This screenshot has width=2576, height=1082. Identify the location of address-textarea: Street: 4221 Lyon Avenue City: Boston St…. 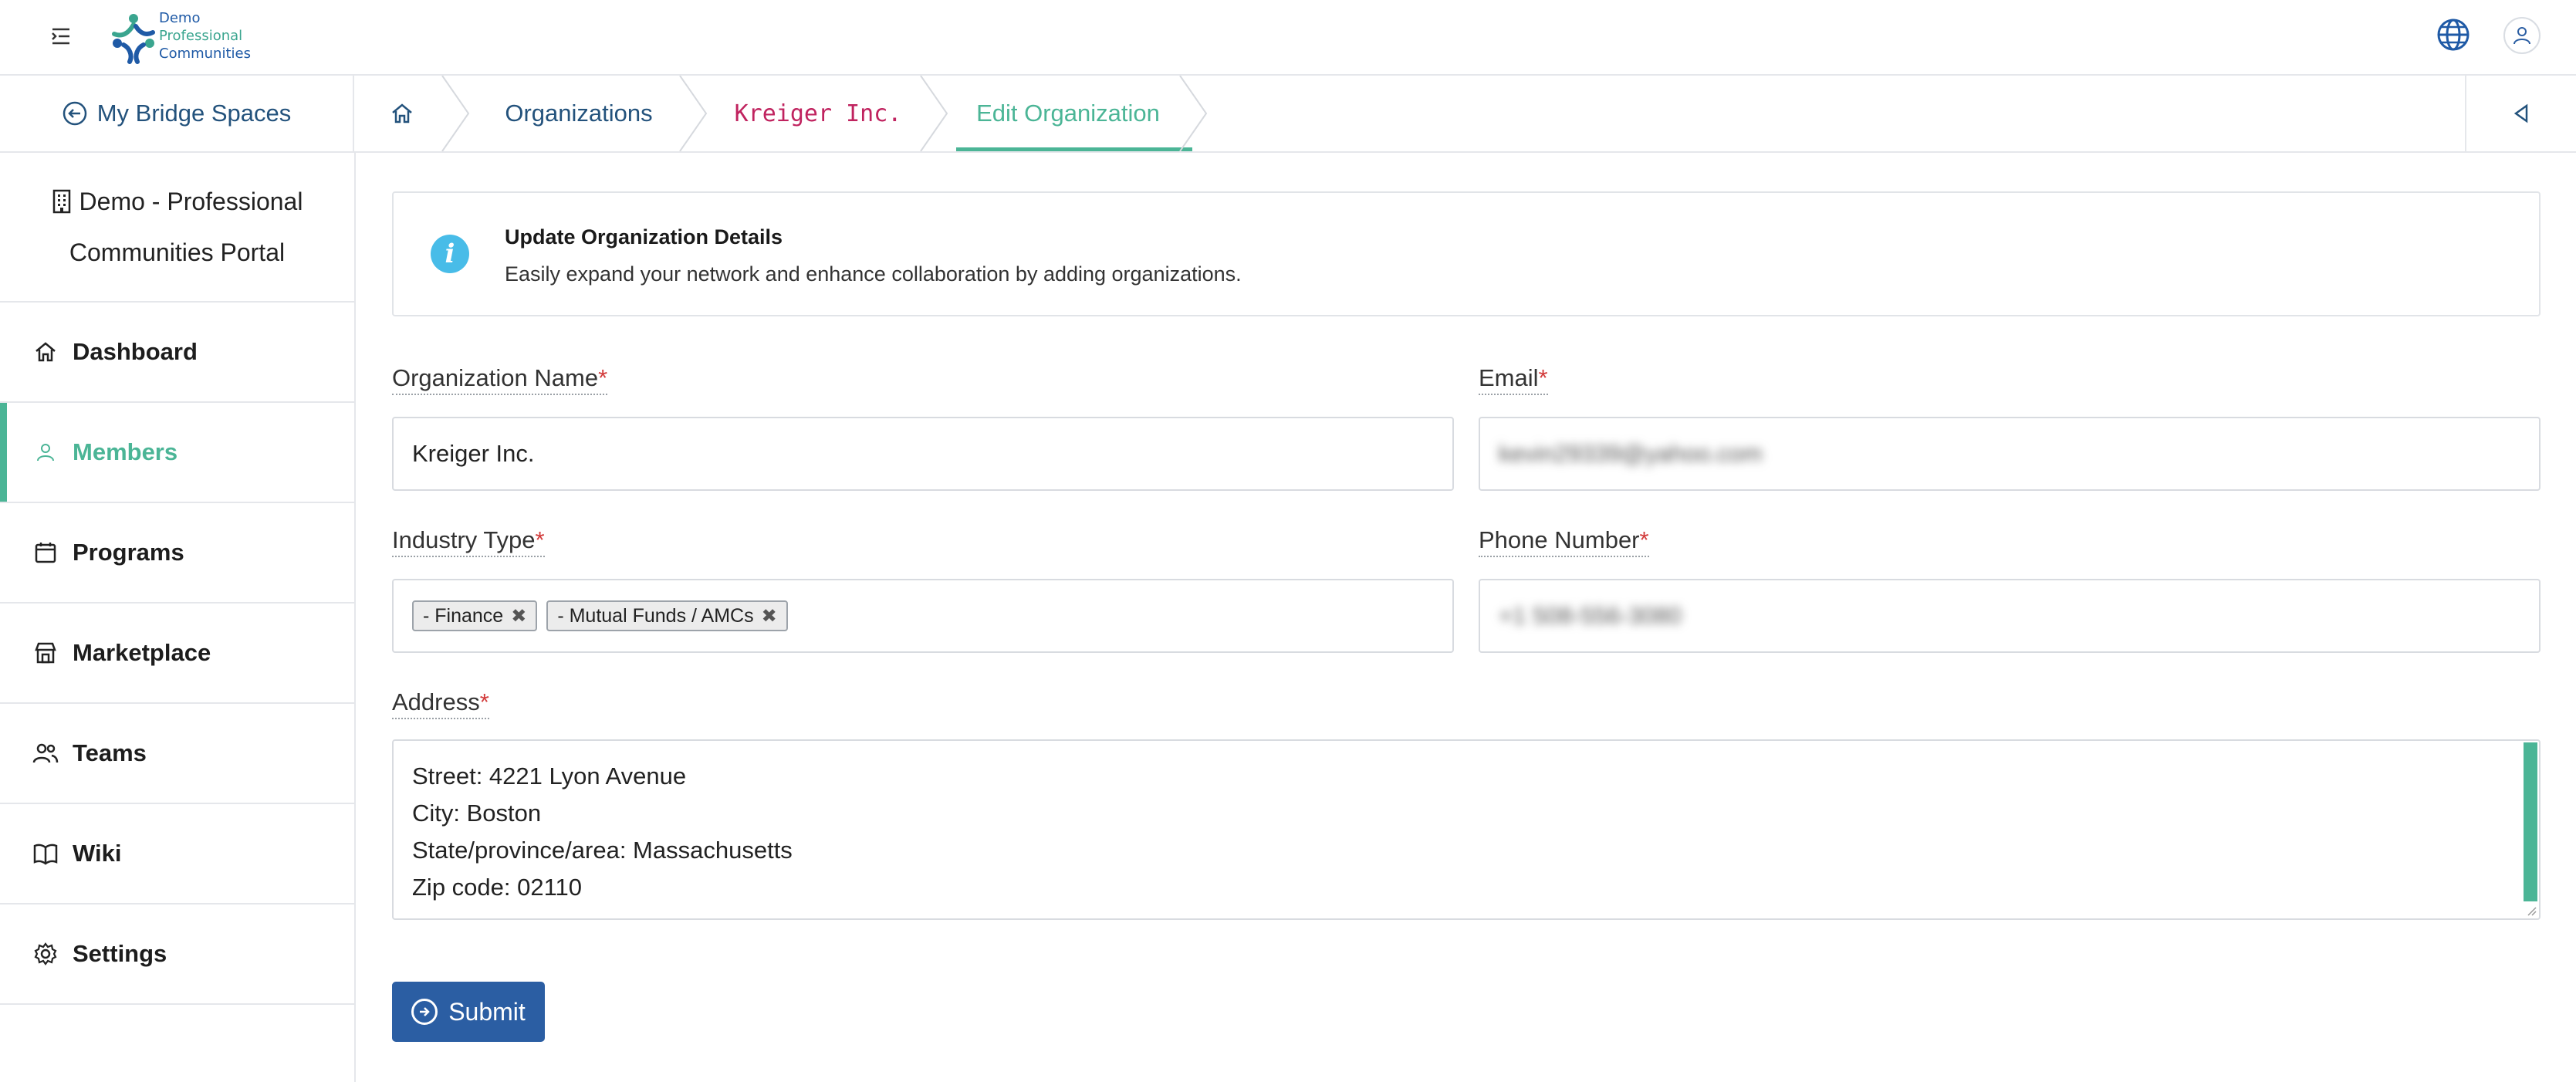
(1466, 829).